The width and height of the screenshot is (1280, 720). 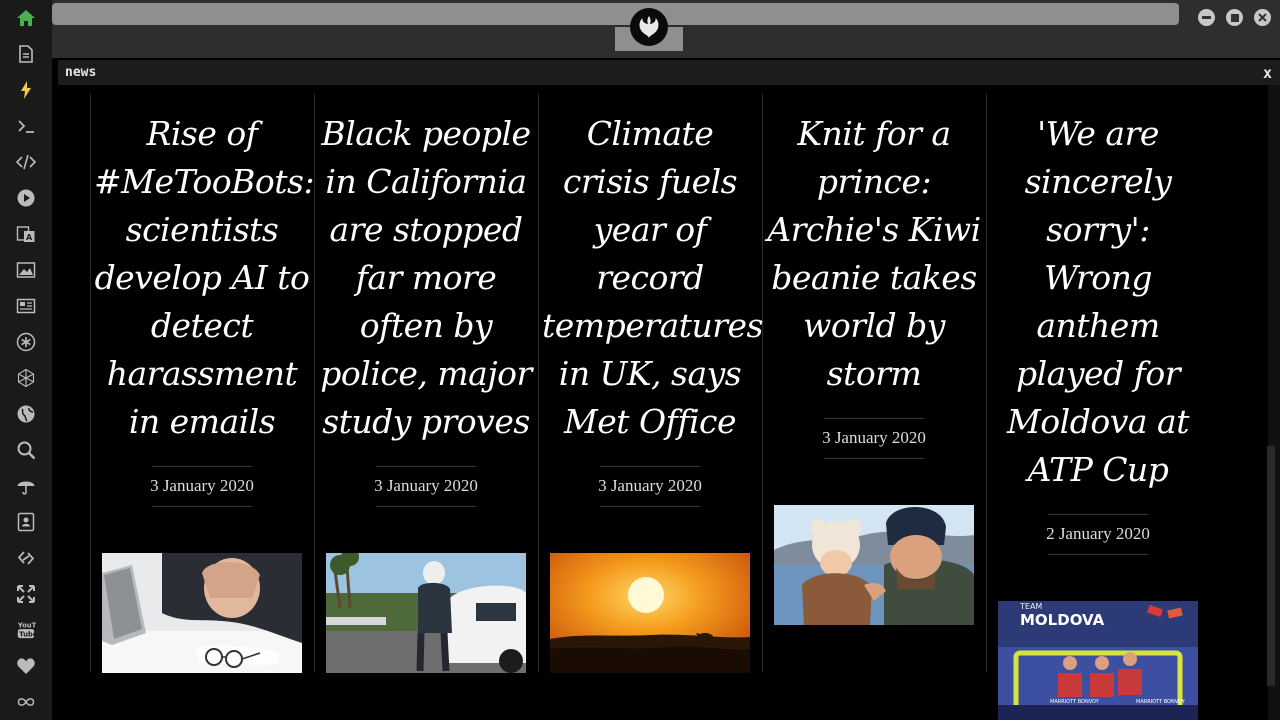 What do you see at coordinates (29, 237) in the screenshot?
I see `svg-text: A` at bounding box center [29, 237].